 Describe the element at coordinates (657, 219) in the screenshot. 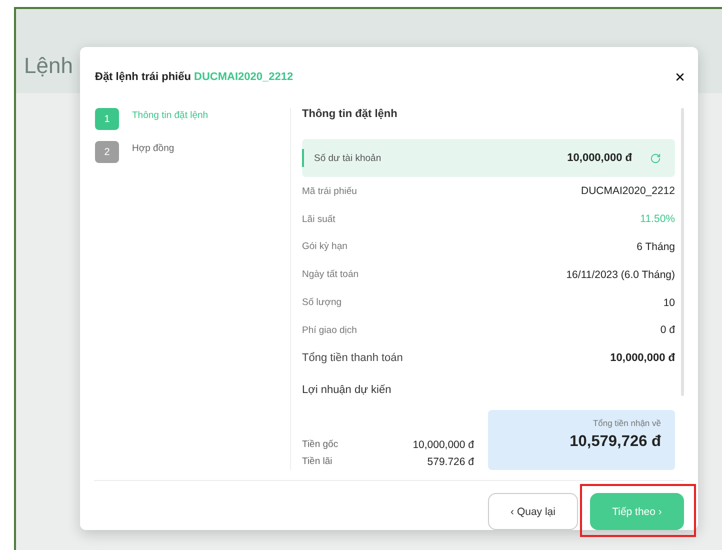

I see `field-value: 11.50%` at that location.